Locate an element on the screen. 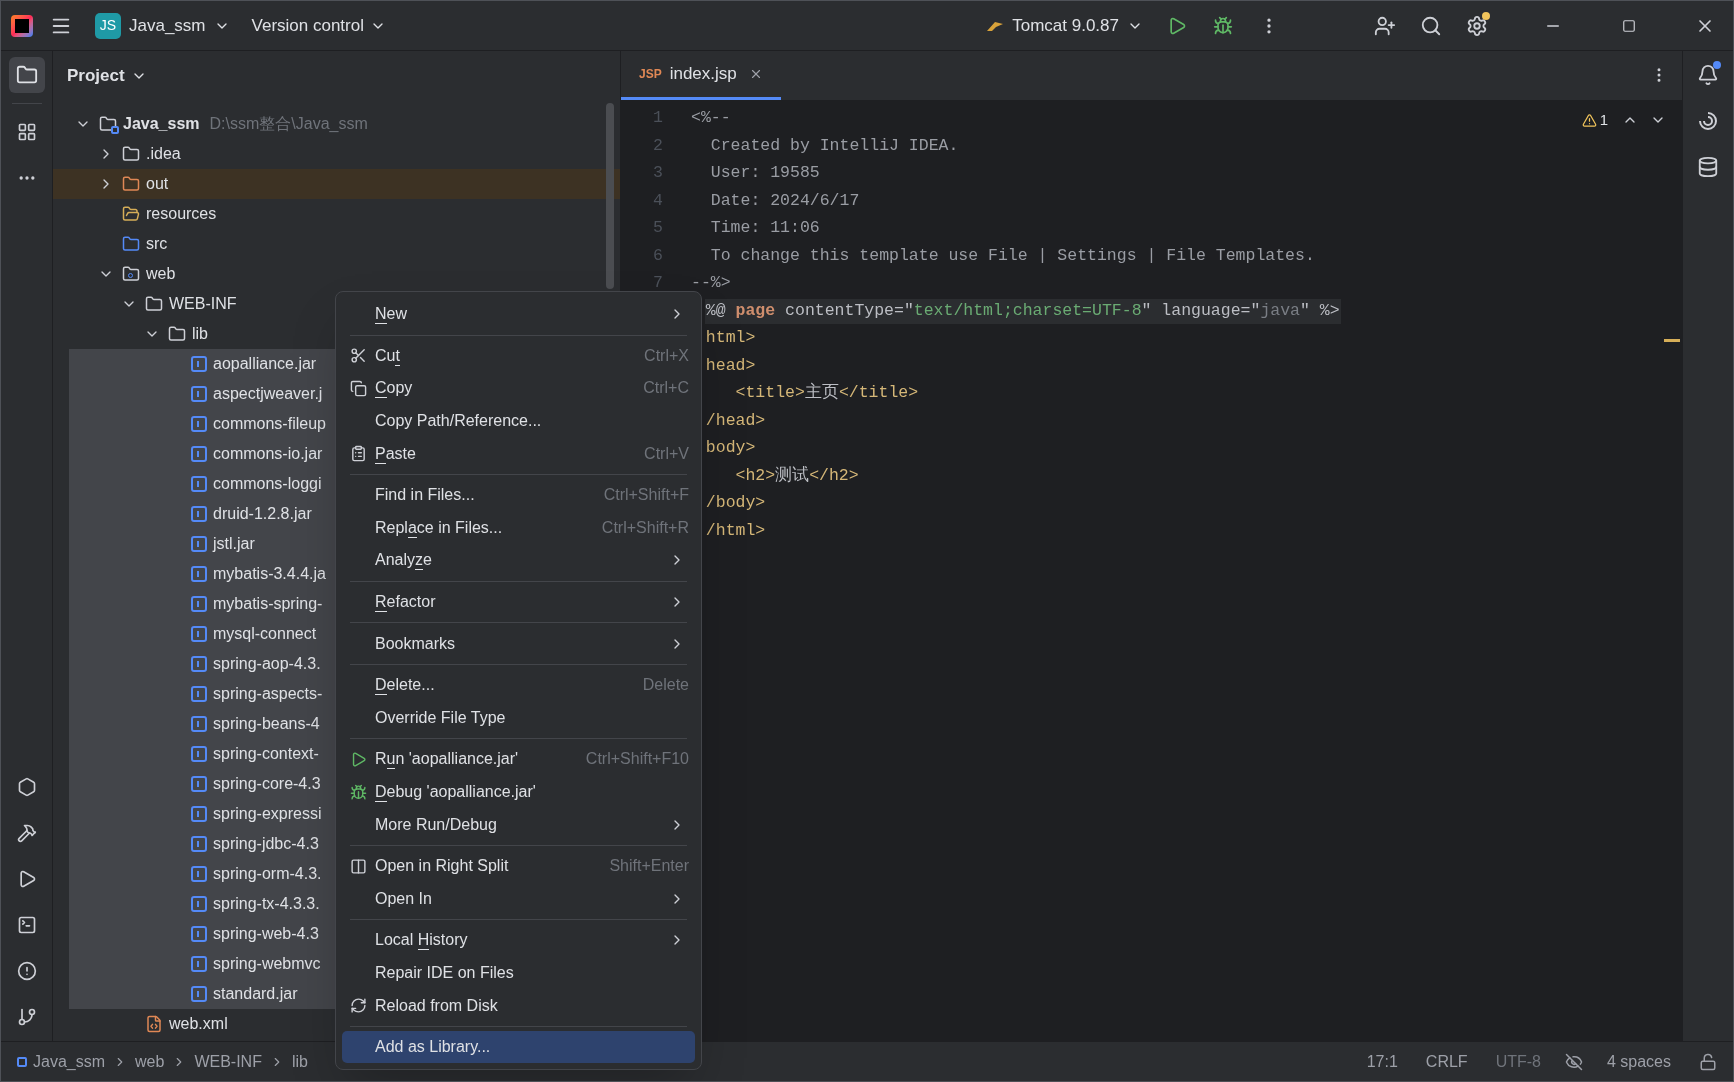 The width and height of the screenshot is (1734, 1082). code-line: --%> is located at coordinates (711, 283).